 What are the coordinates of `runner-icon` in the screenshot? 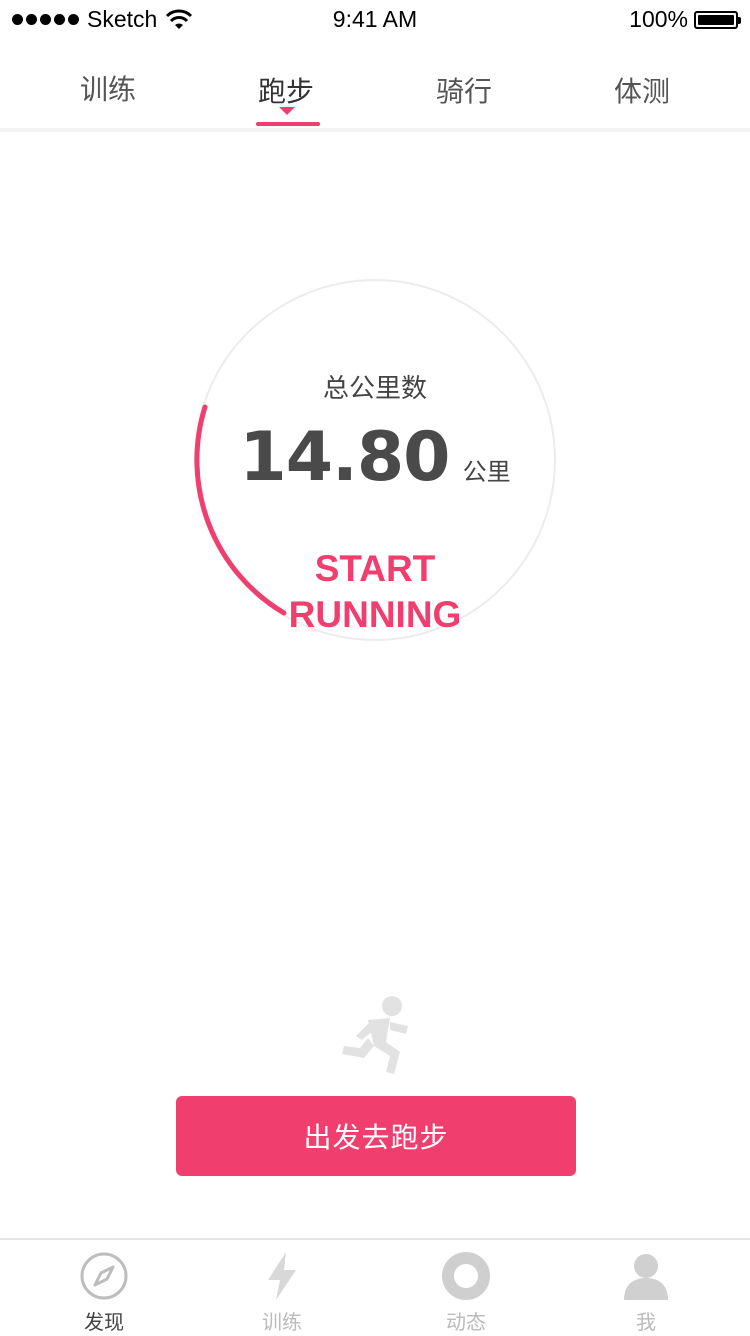 It's located at (375, 1035).